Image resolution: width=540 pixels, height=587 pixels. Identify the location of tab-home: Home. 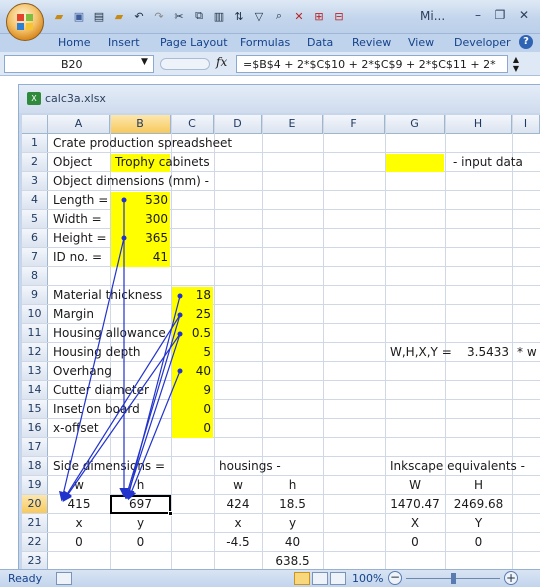
(74, 42).